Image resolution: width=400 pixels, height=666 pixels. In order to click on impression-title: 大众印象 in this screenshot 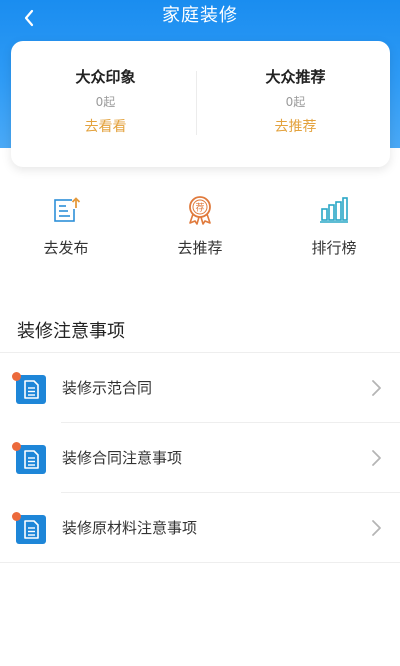, I will do `click(105, 77)`.